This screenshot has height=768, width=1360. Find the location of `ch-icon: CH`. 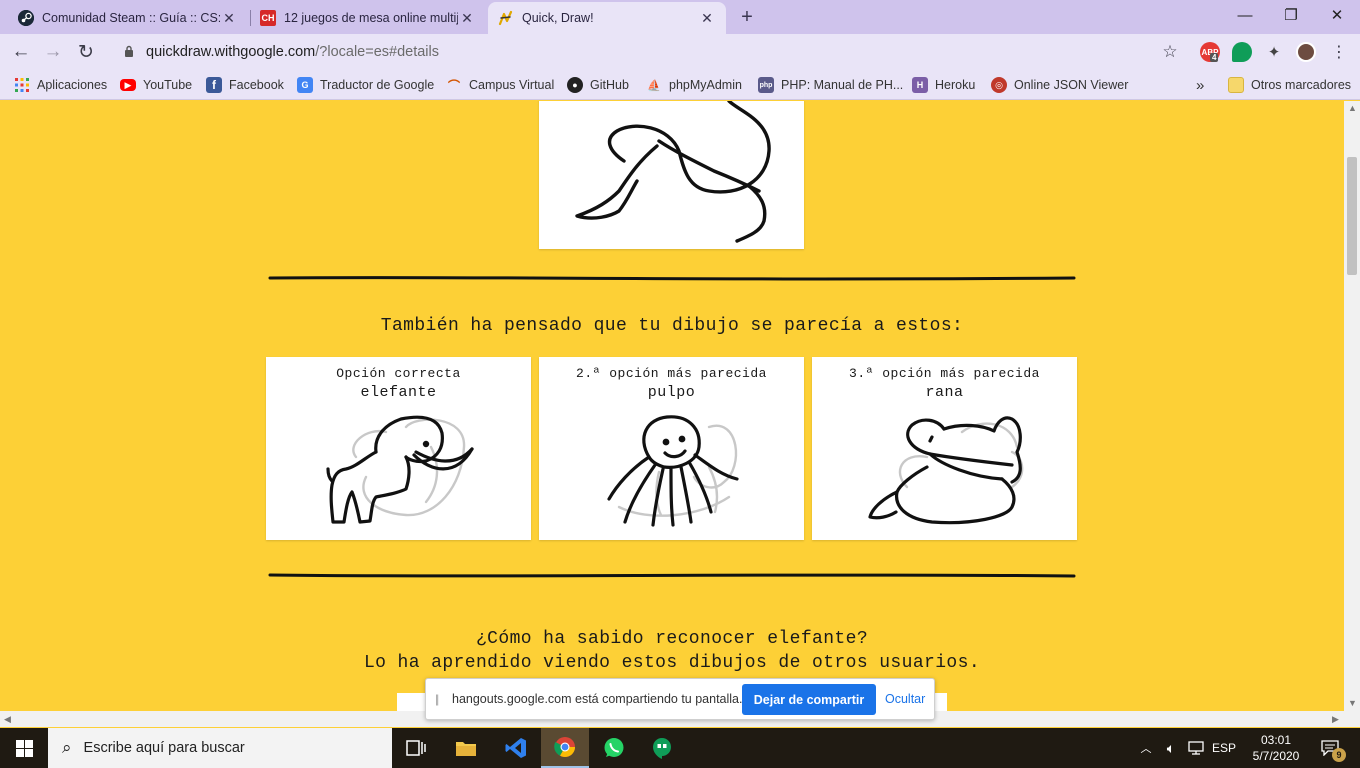

ch-icon: CH is located at coordinates (268, 18).